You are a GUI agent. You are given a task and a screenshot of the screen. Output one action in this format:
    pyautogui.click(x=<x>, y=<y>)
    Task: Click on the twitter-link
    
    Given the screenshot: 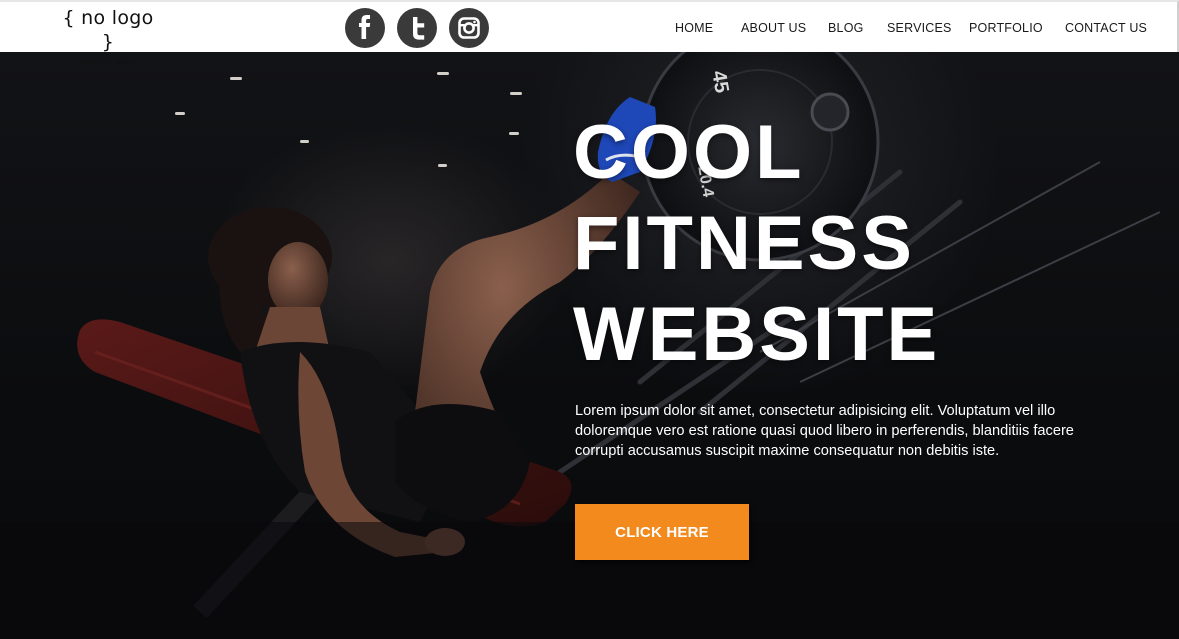 What is the action you would take?
    pyautogui.click(x=417, y=28)
    